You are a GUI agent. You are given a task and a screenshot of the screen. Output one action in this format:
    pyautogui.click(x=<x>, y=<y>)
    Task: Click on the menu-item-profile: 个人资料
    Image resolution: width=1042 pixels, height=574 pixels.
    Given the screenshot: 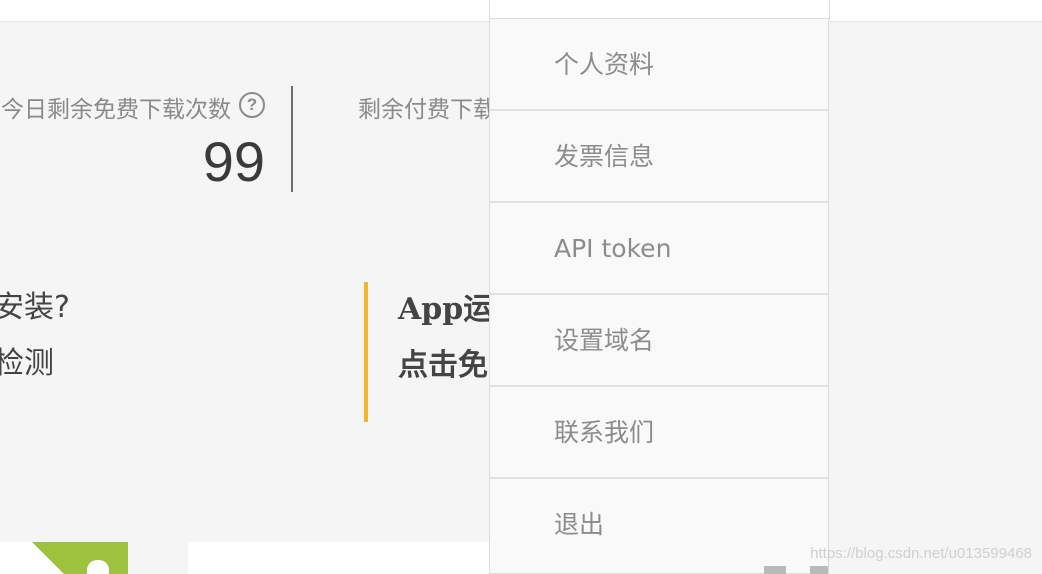 What is the action you would take?
    pyautogui.click(x=659, y=65)
    